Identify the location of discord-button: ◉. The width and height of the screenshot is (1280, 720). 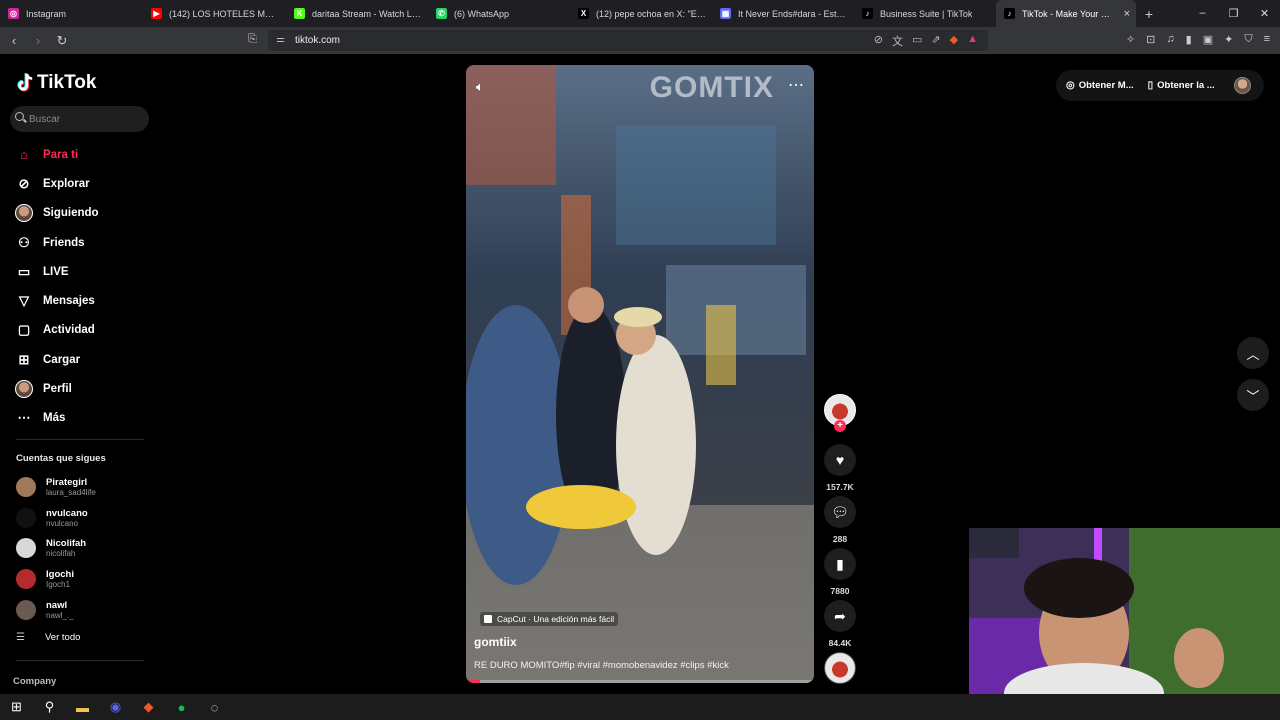
(115, 707).